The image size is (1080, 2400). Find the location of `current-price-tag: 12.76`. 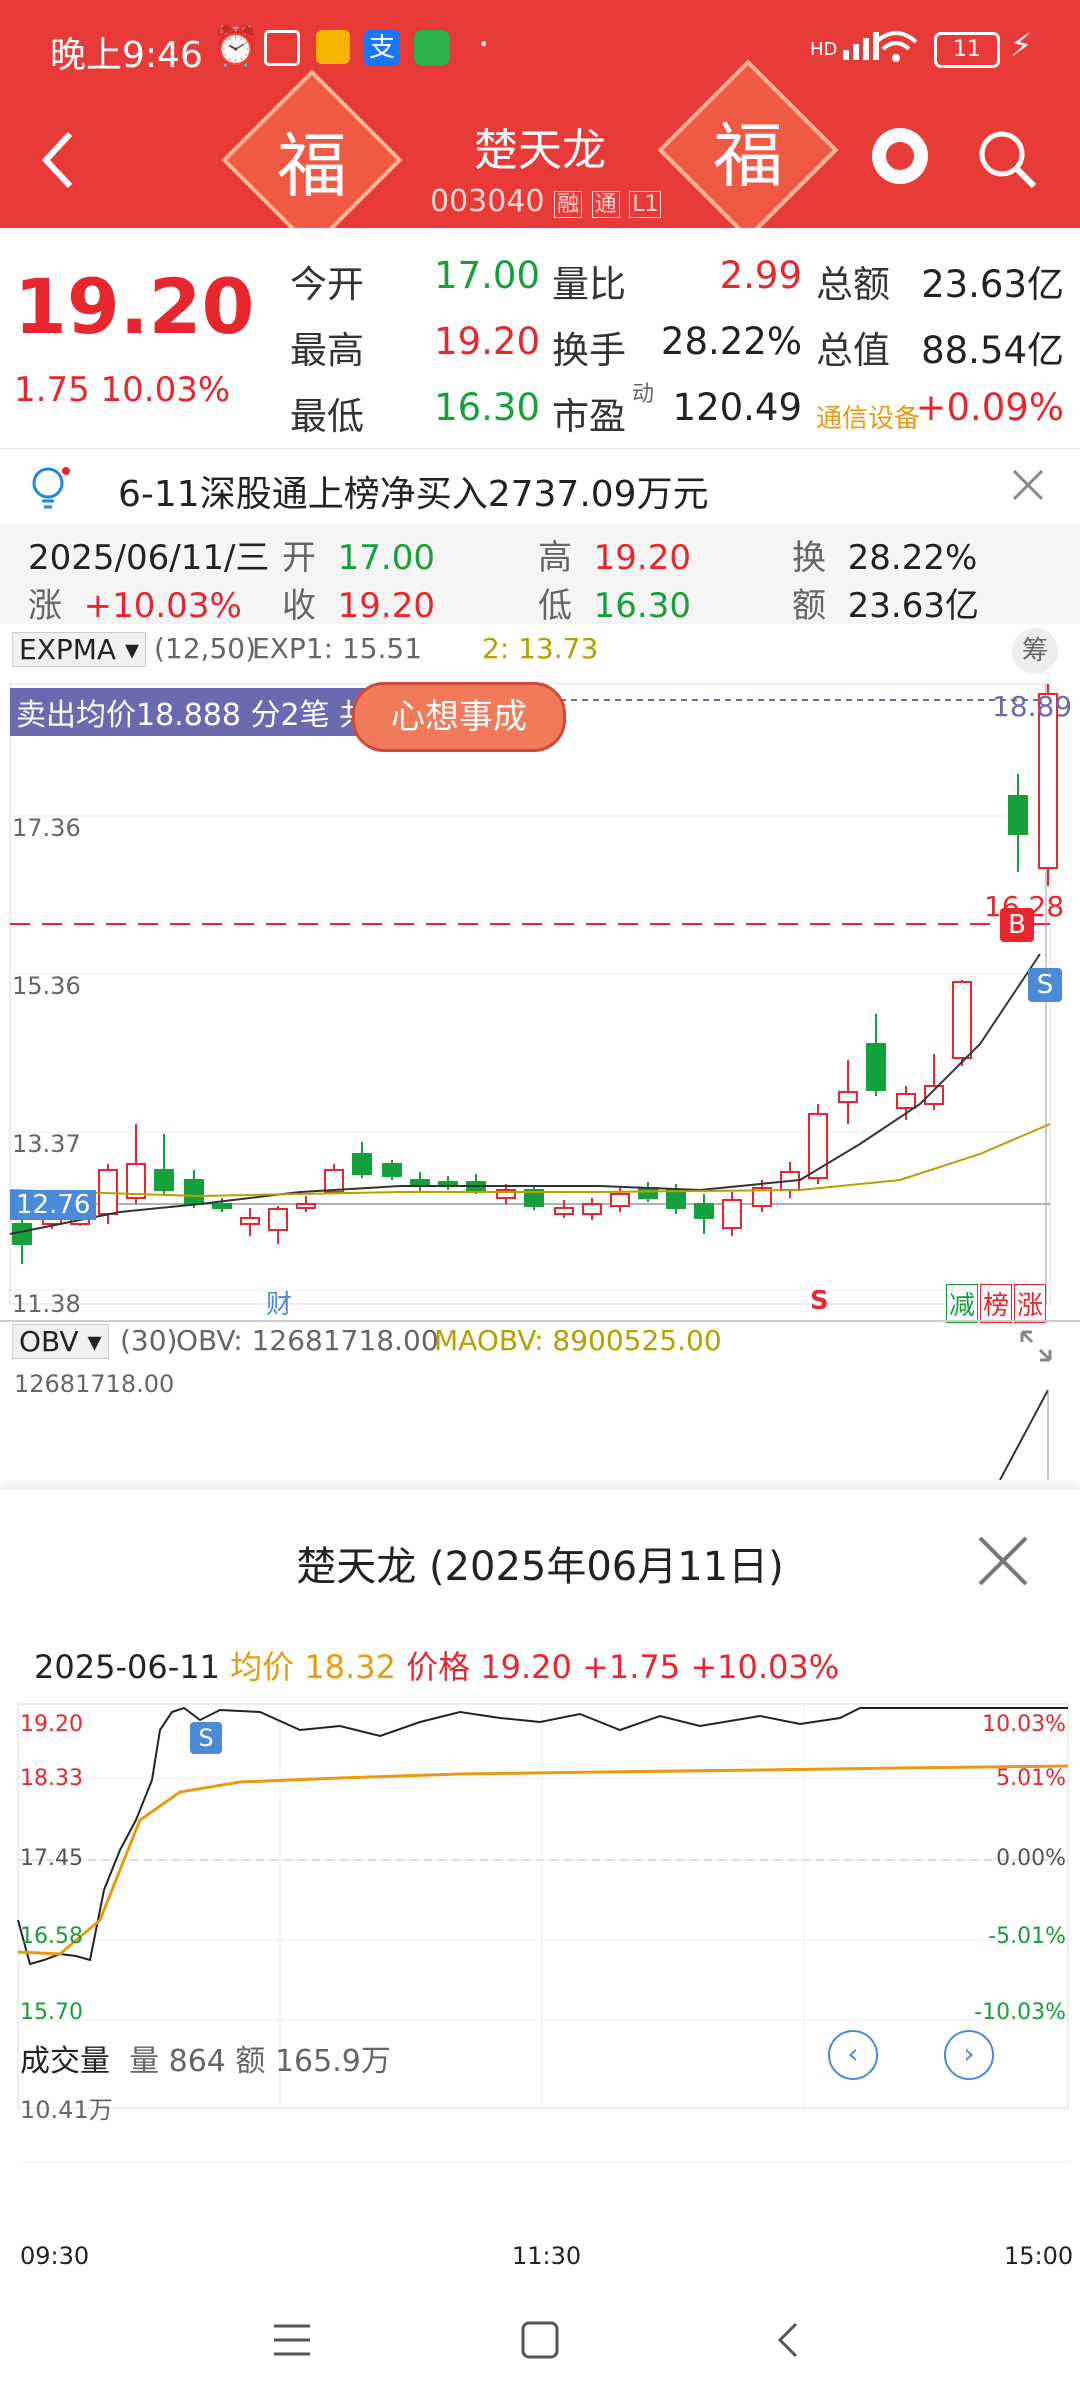

current-price-tag: 12.76 is located at coordinates (53, 1205).